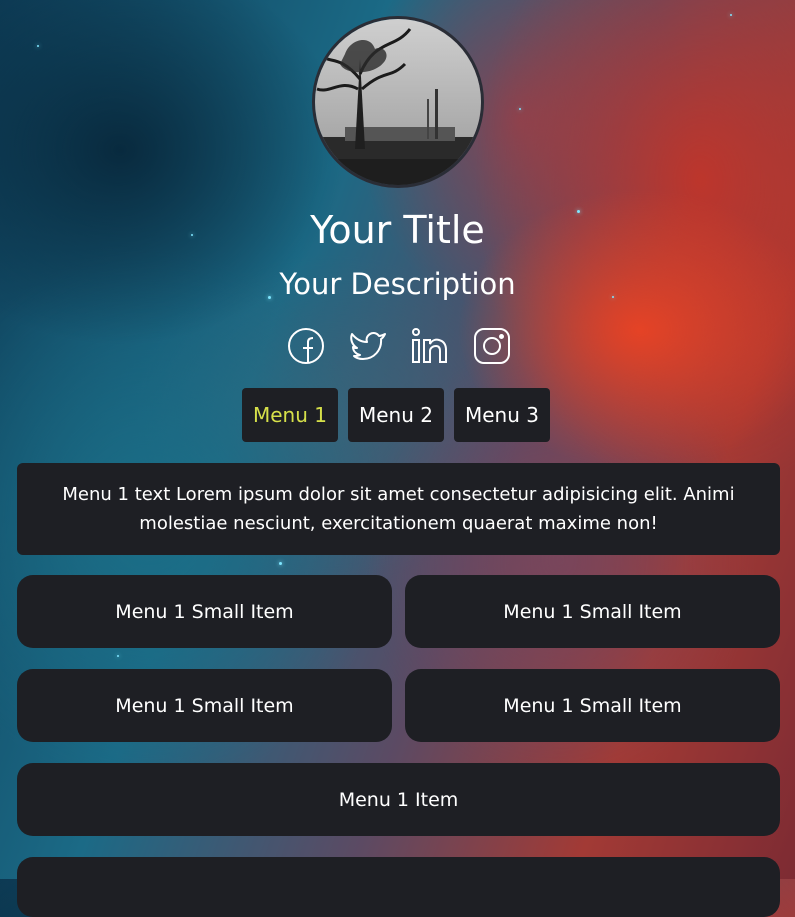  I want to click on item-label: Menu 1 Item, so click(398, 799).